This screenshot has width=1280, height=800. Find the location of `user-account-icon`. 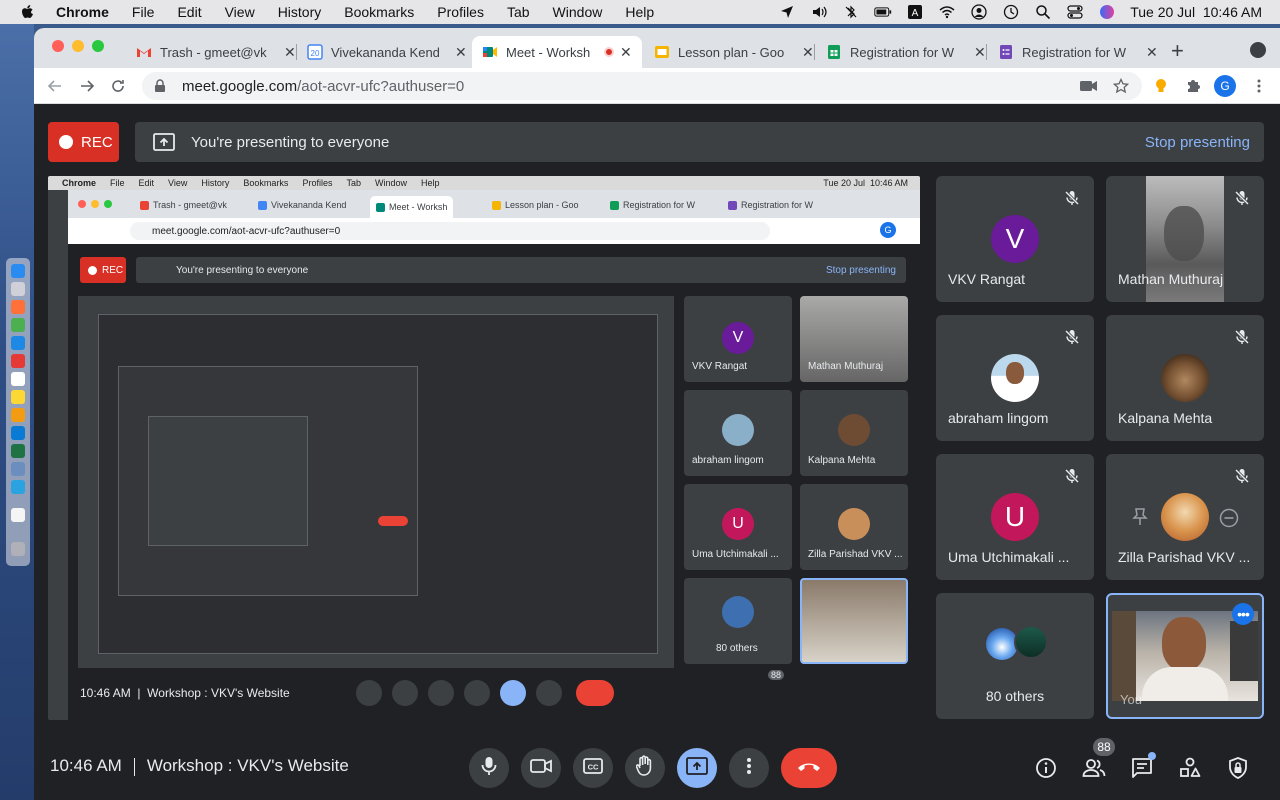

user-account-icon is located at coordinates (979, 12).